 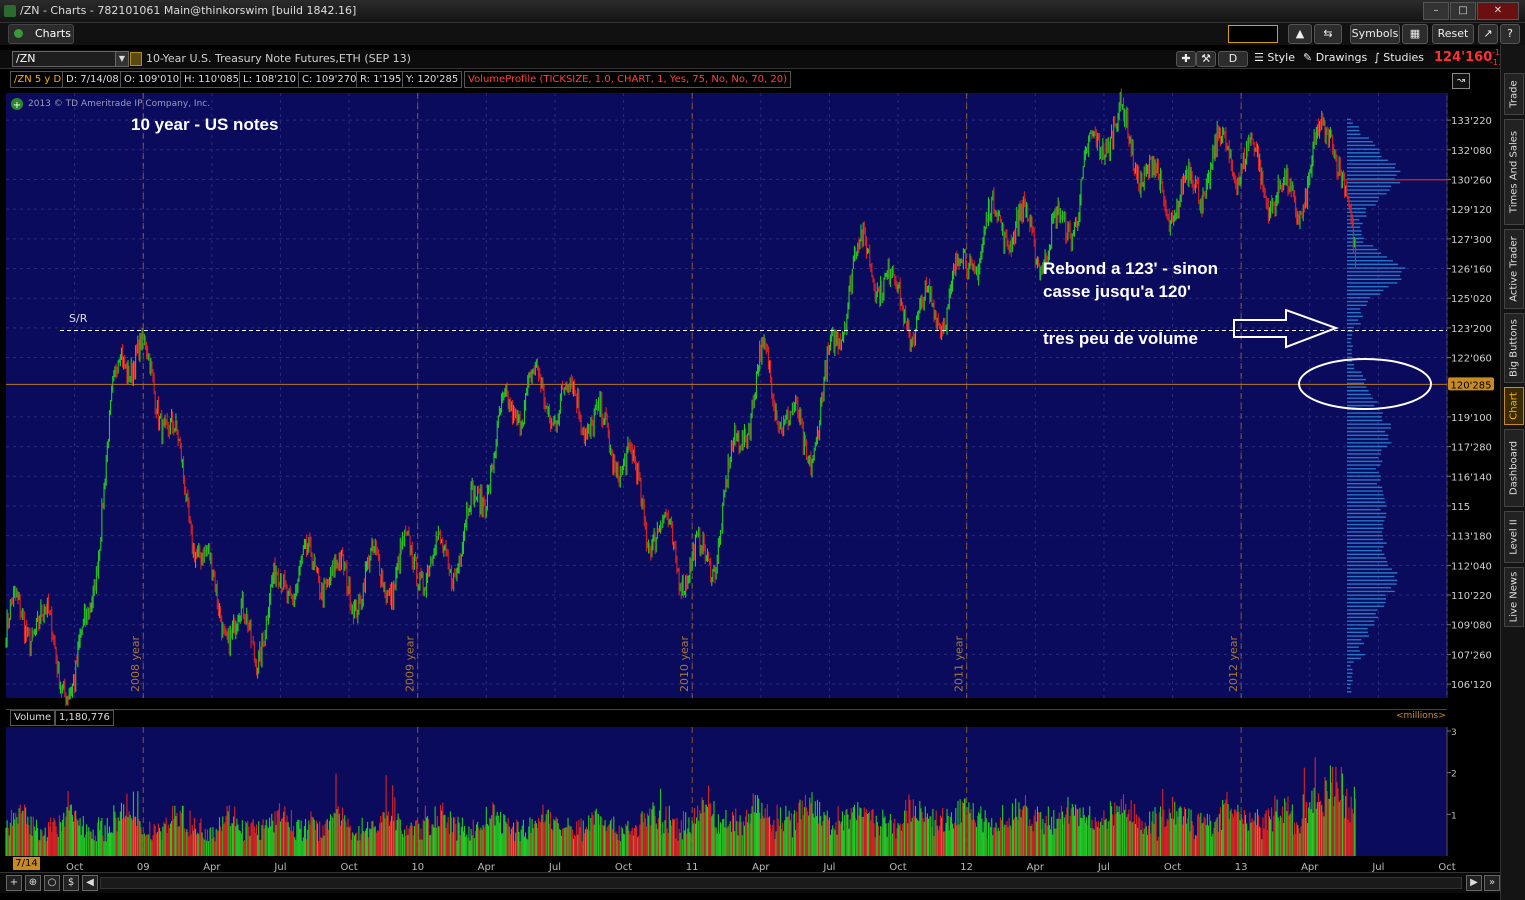 What do you see at coordinates (33, 883) in the screenshot?
I see `zoom-out-icon: ⊕` at bounding box center [33, 883].